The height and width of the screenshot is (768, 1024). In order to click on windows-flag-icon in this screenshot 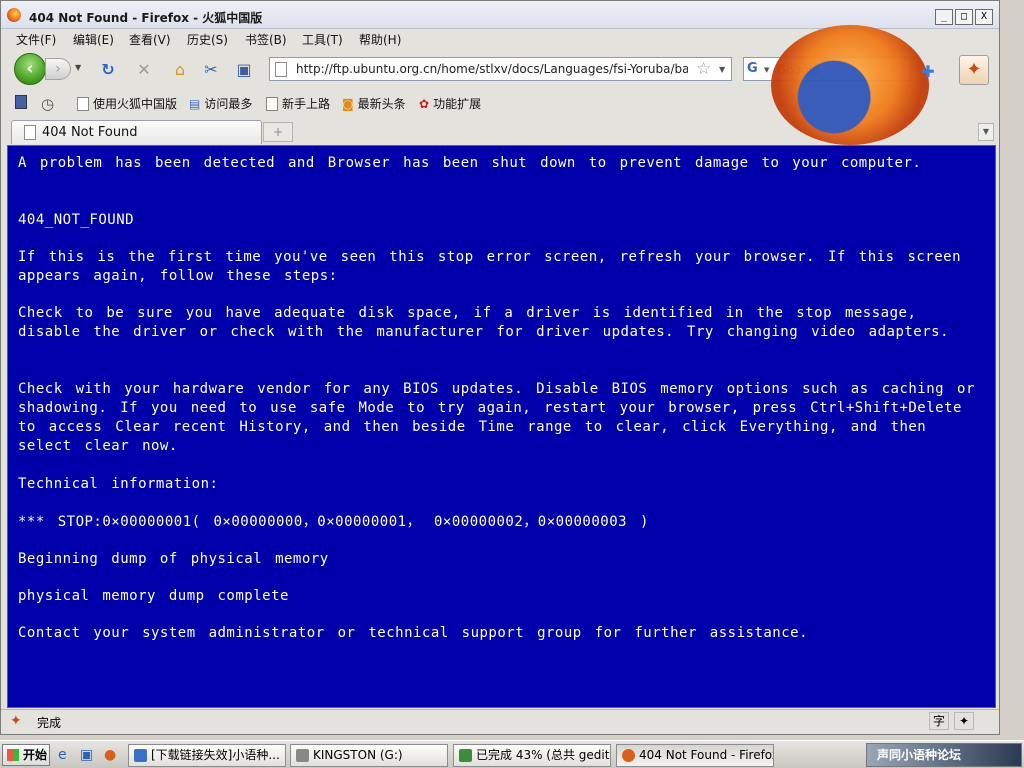, I will do `click(13, 755)`.